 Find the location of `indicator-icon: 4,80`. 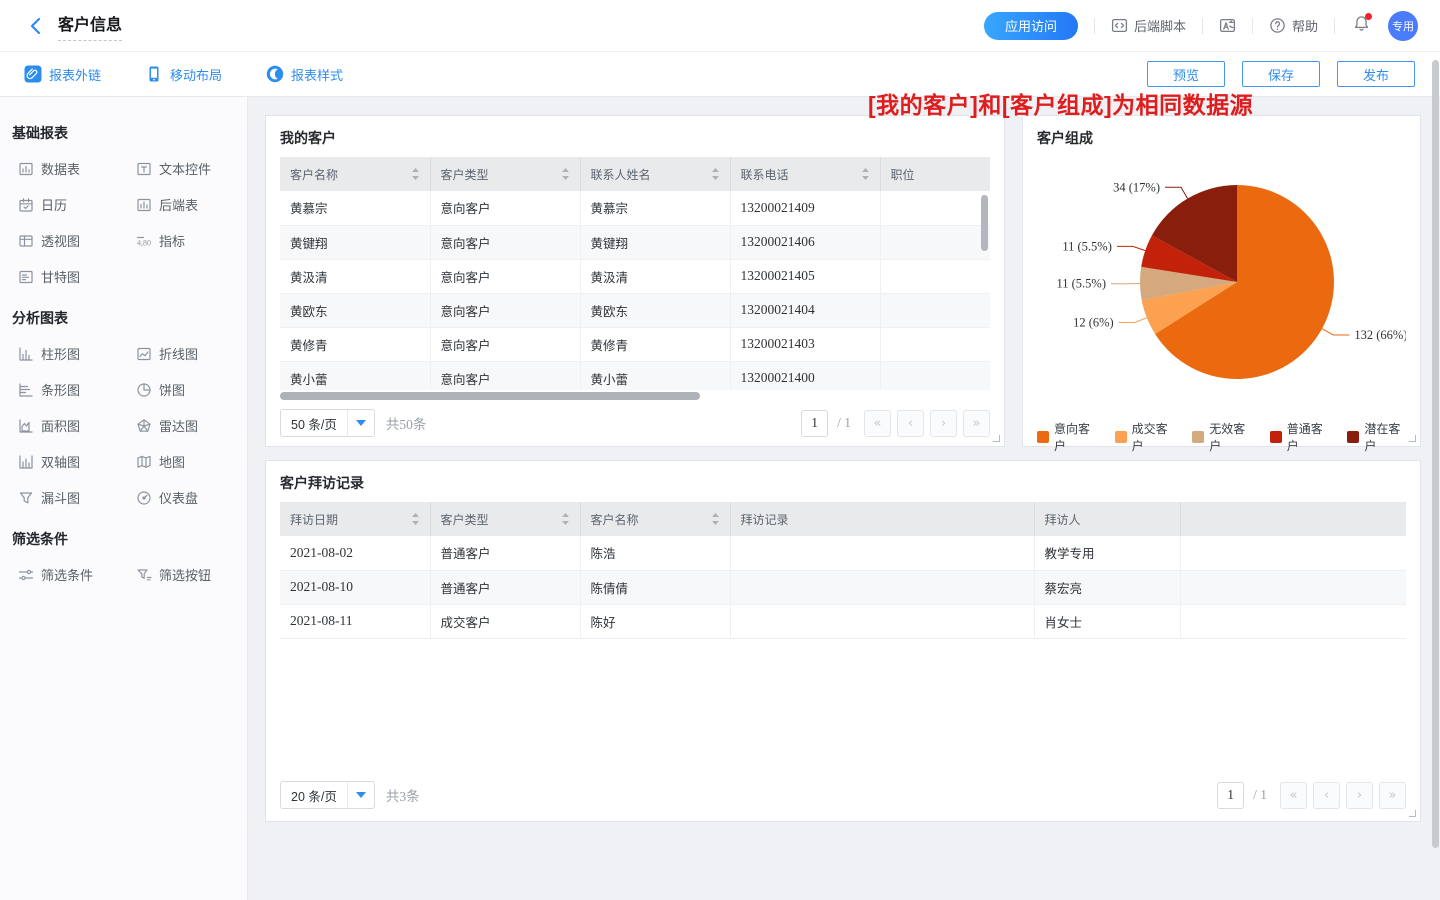

indicator-icon: 4,80 is located at coordinates (143, 241).